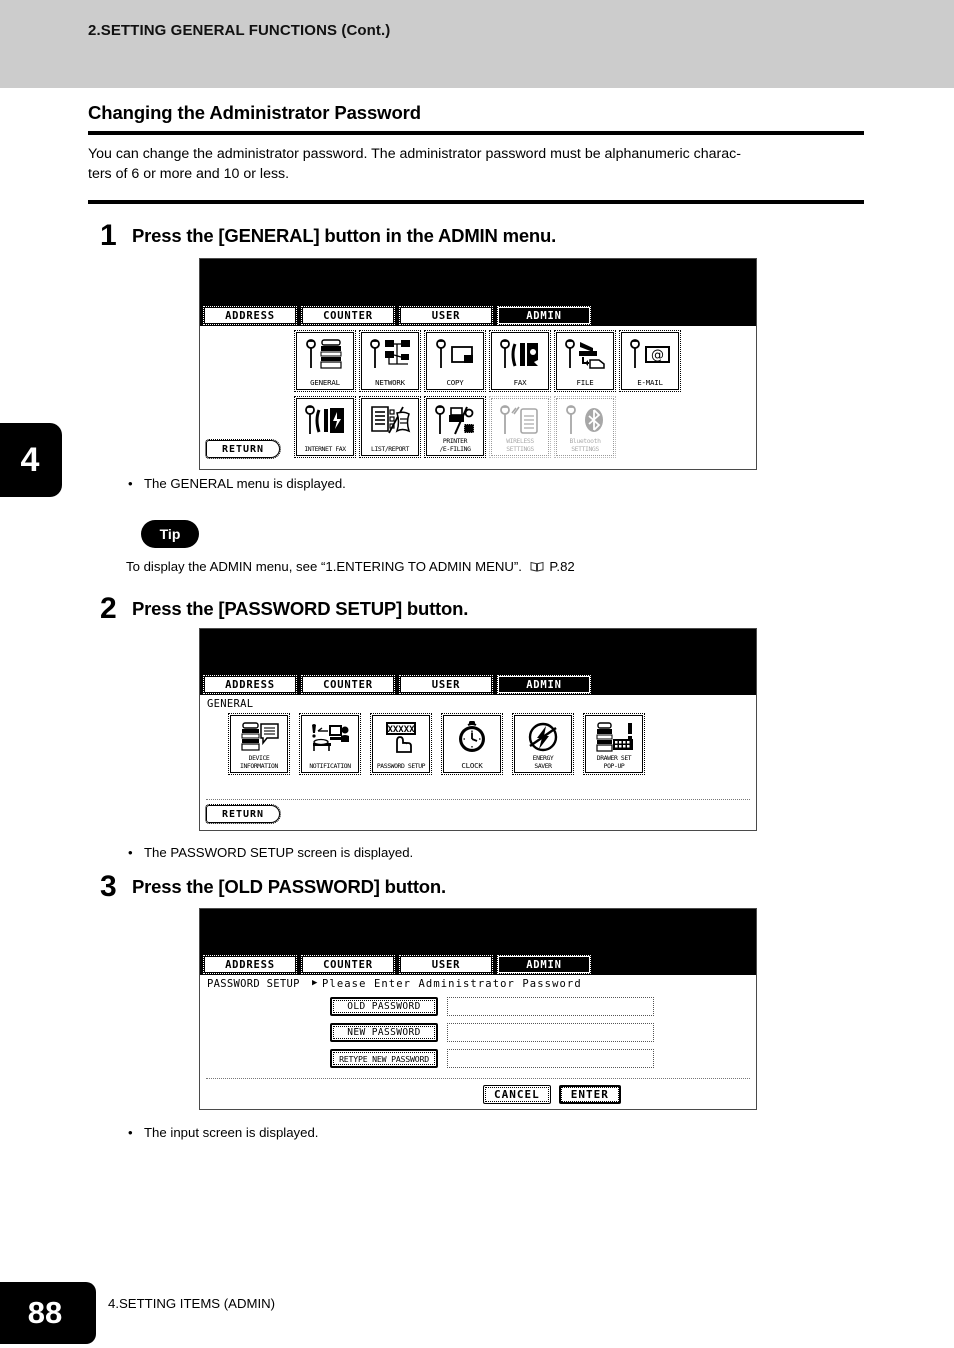 This screenshot has width=954, height=1348. I want to click on tab-counter-3: COUNTER, so click(348, 964).